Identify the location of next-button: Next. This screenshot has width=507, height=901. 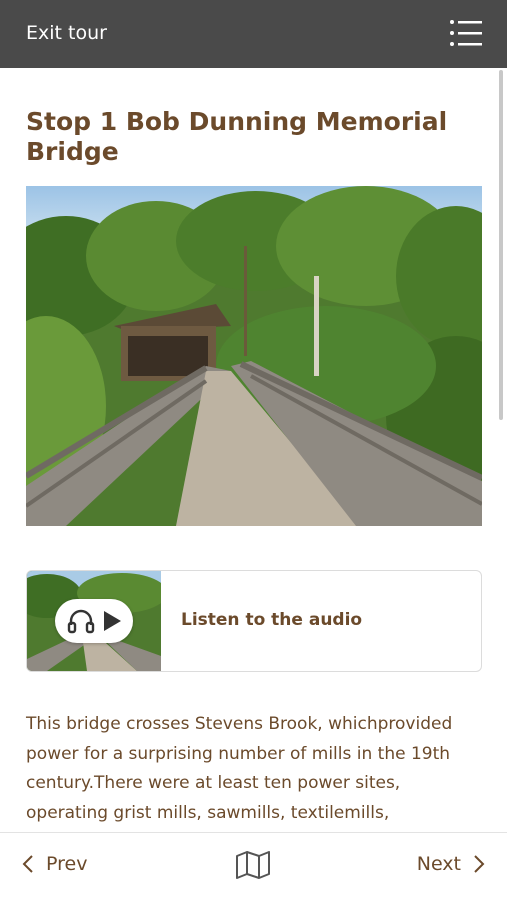
(451, 864).